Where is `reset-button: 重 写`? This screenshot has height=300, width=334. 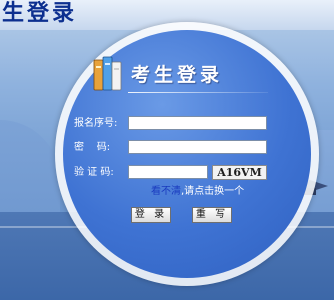
reset-button: 重 写 is located at coordinates (212, 215).